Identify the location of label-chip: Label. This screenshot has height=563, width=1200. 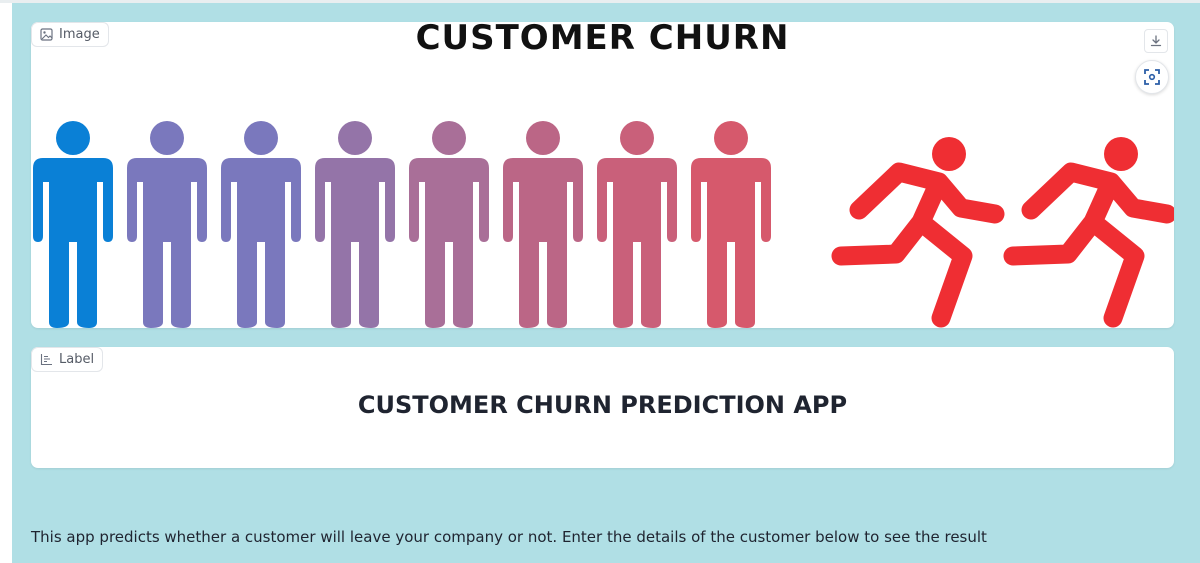
(67, 359).